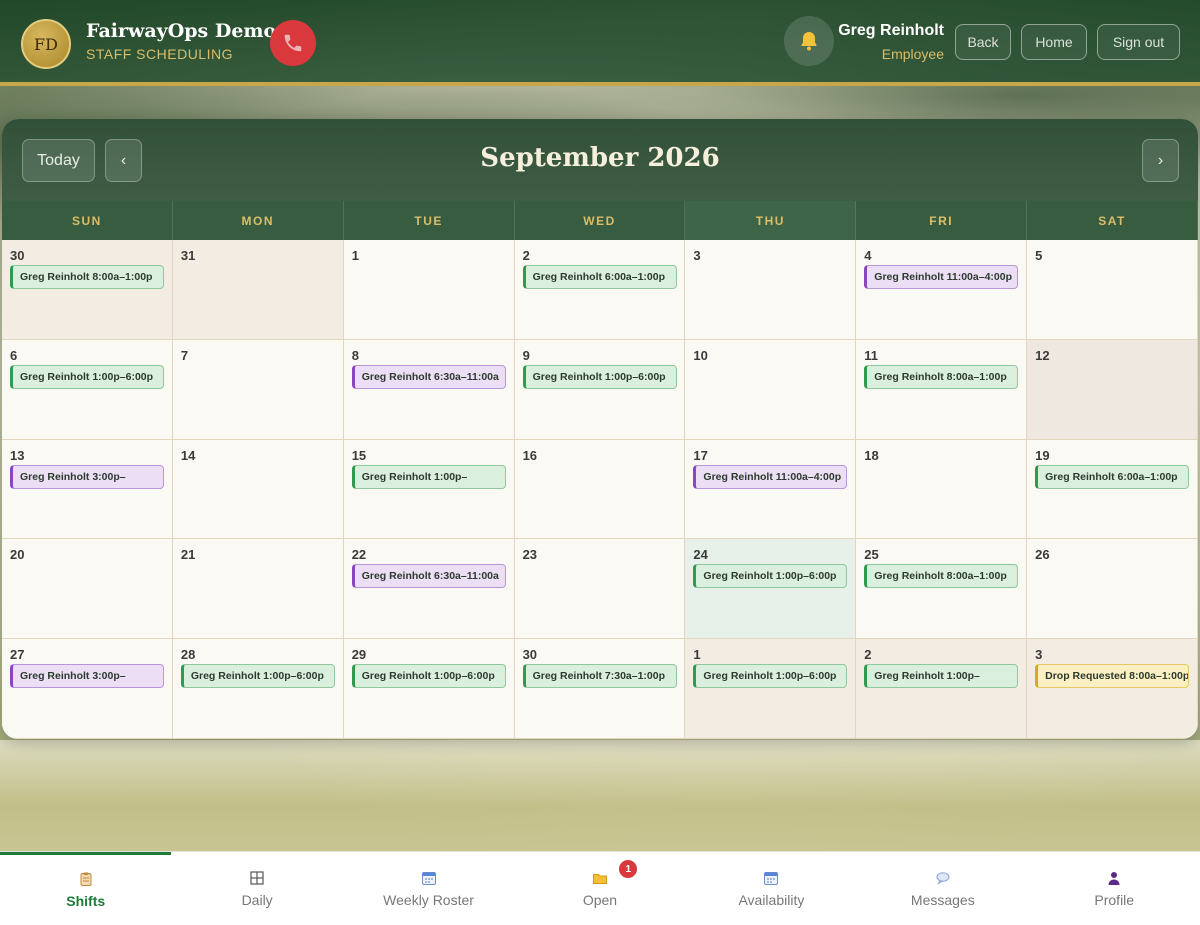  Describe the element at coordinates (1112, 389) in the screenshot. I see `day-cell: 12` at that location.